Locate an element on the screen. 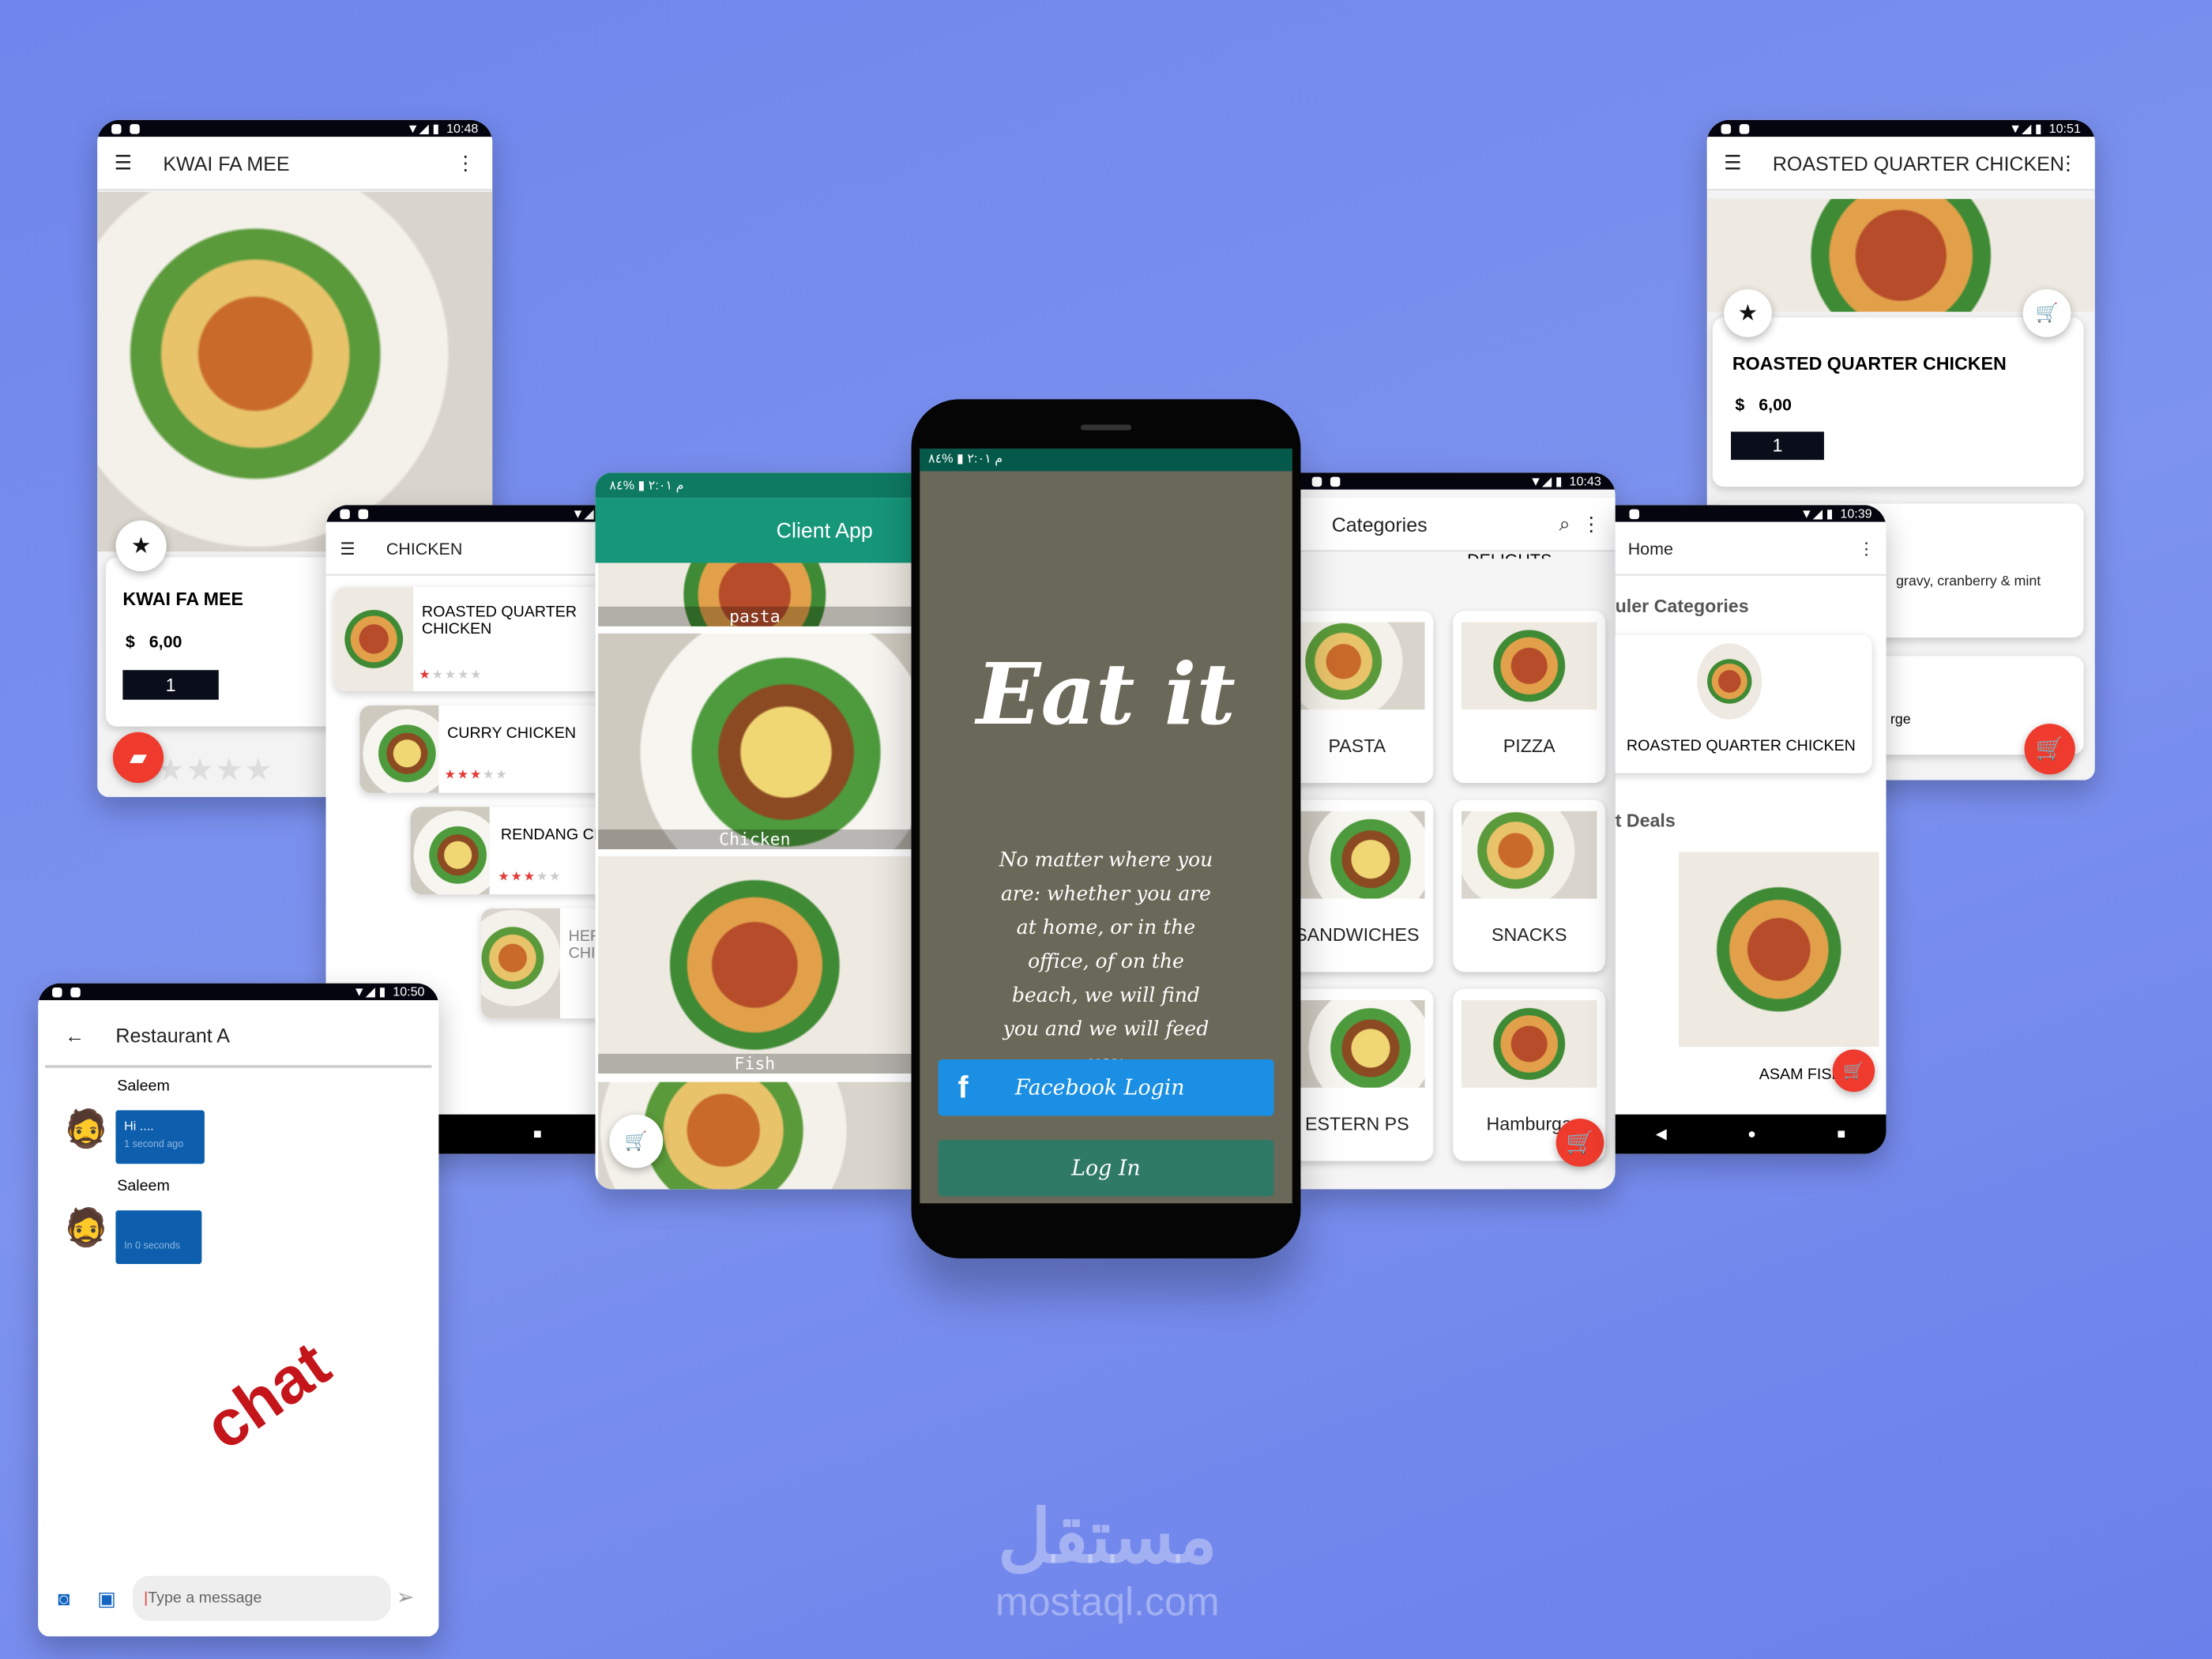 The width and height of the screenshot is (2212, 1659). item-description: gravy, cranberry & mint is located at coordinates (1968, 582).